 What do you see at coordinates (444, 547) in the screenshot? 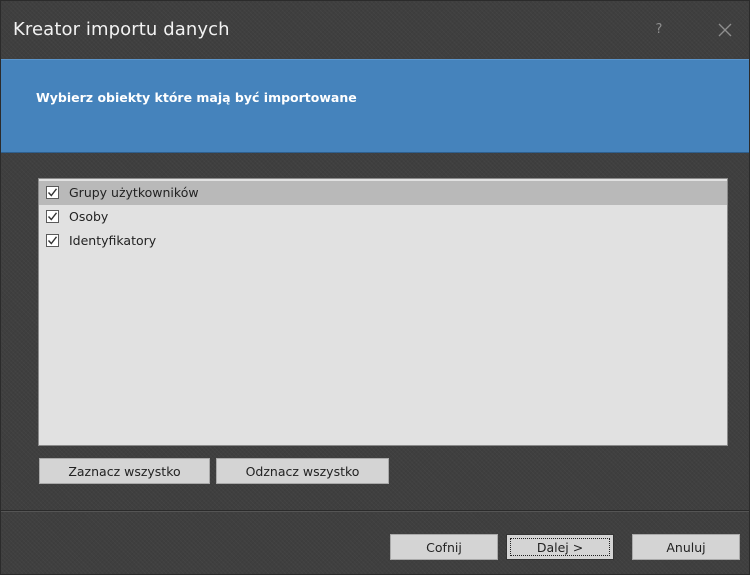
I see `back-button: Cofnij` at bounding box center [444, 547].